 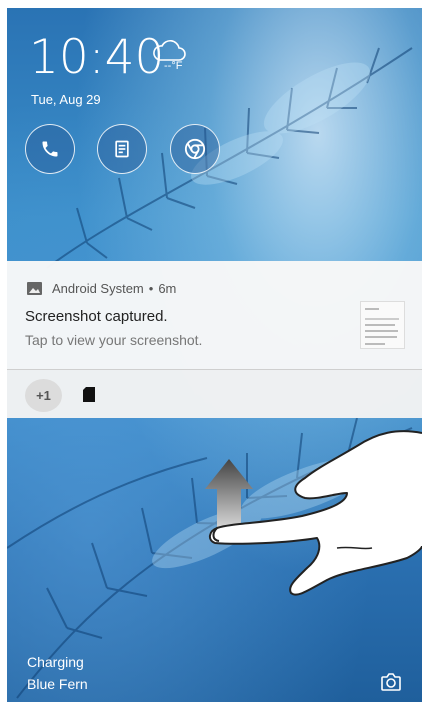 I want to click on memo-shortcut-button, so click(x=122, y=149).